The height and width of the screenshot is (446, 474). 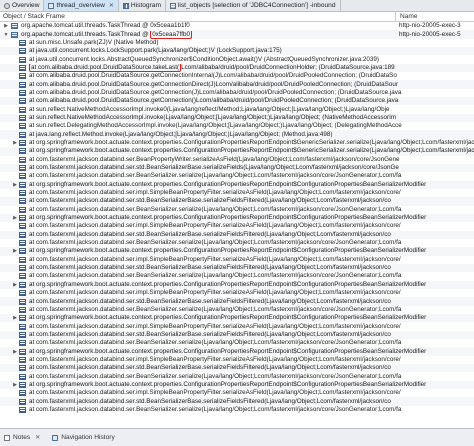 What do you see at coordinates (6, 35) in the screenshot?
I see `collapse-toggle-icon: ▼` at bounding box center [6, 35].